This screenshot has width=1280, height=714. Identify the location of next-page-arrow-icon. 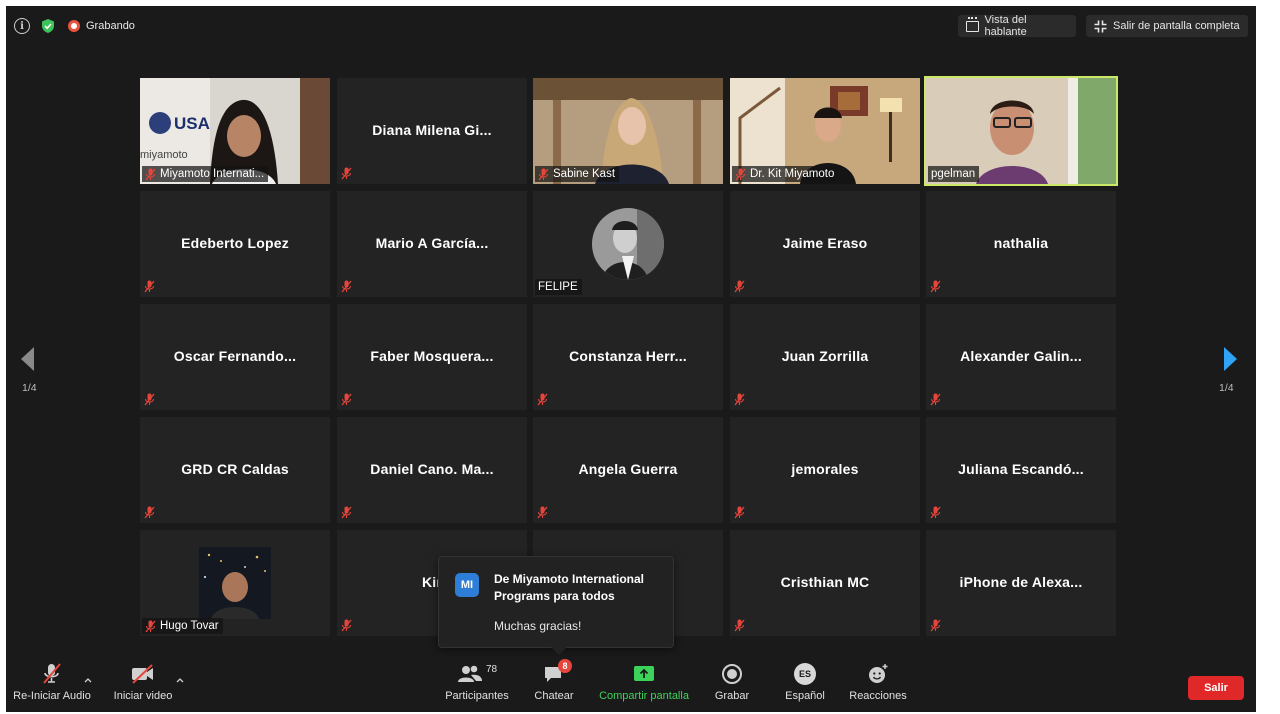
(1230, 359).